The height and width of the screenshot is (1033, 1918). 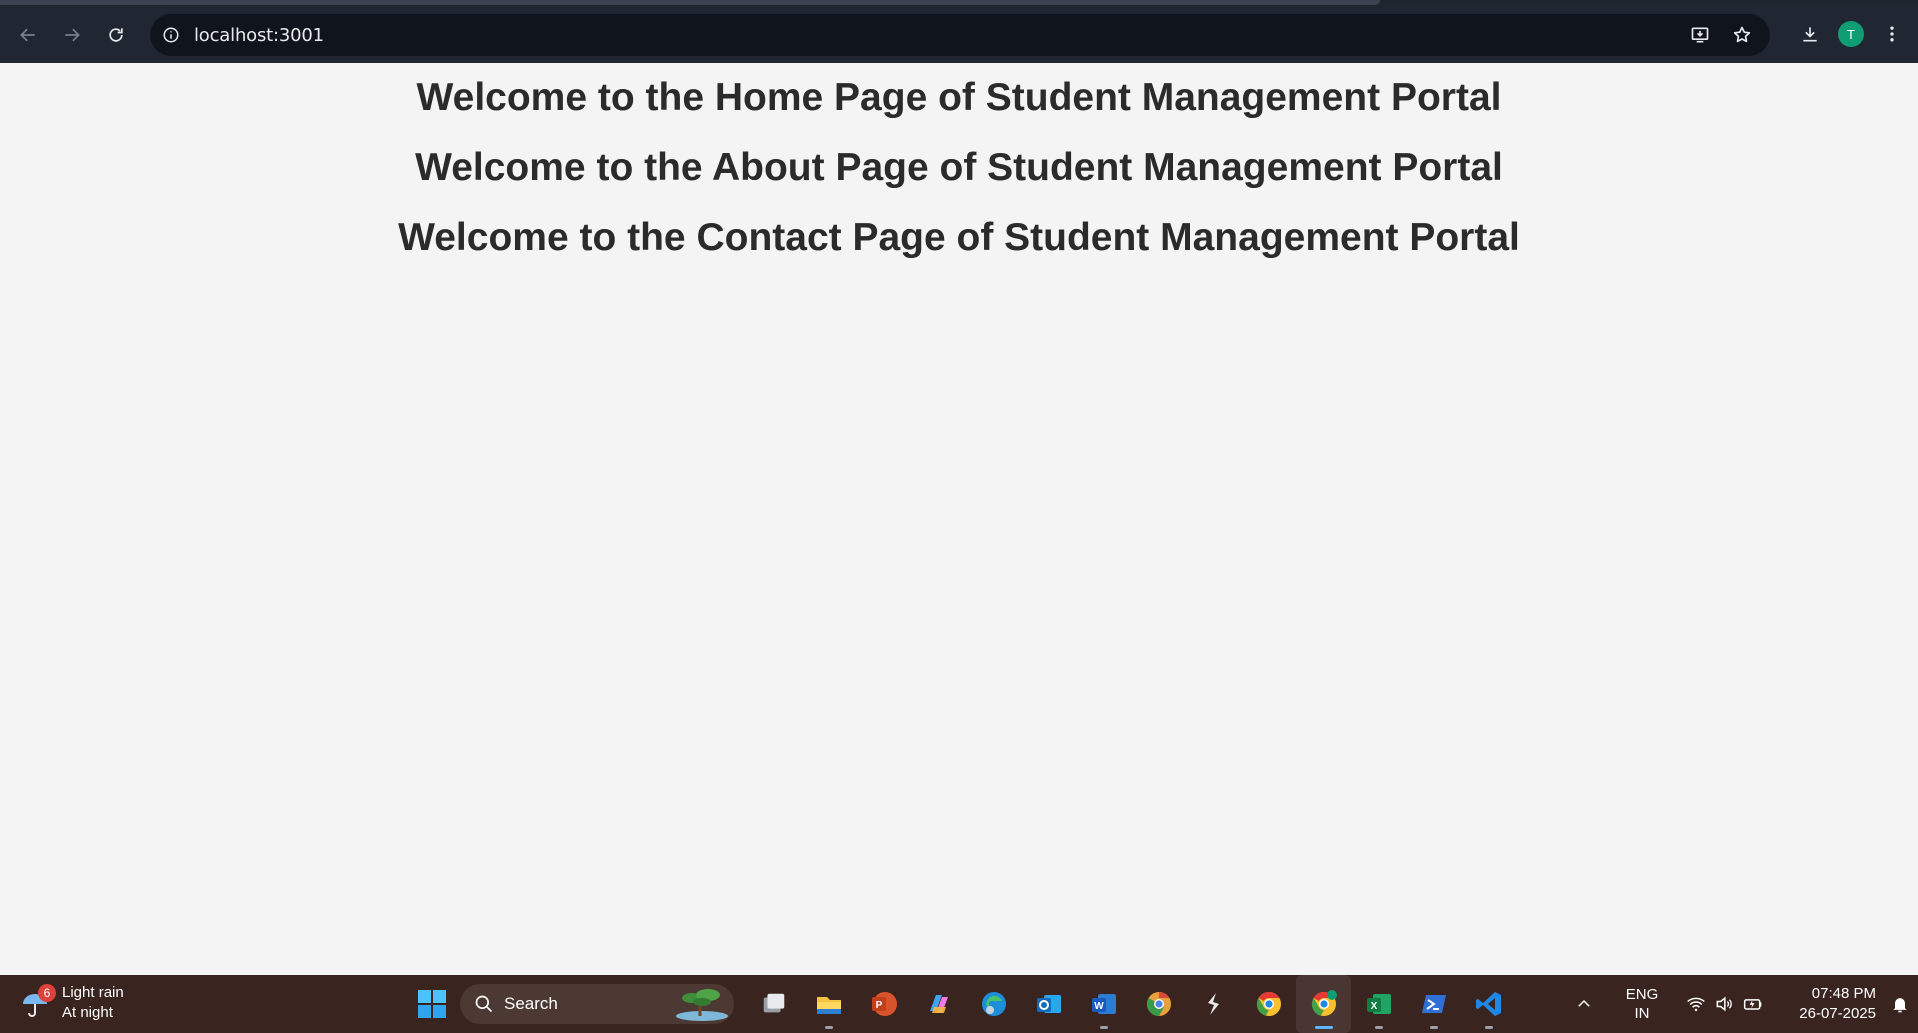 I want to click on taskbar-search: Search, so click(x=597, y=1004).